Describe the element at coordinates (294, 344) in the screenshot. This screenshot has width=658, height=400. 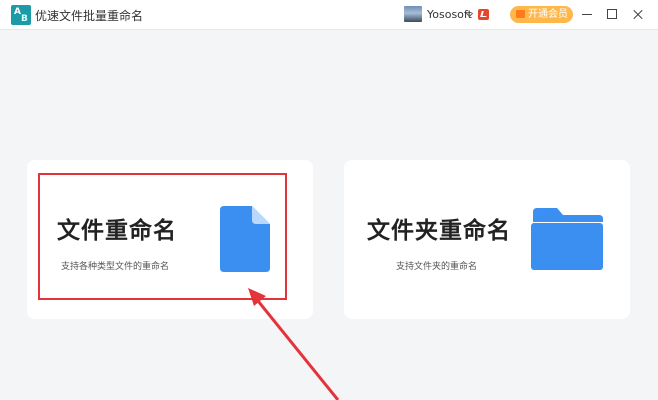
I see `pointer-arrow` at that location.